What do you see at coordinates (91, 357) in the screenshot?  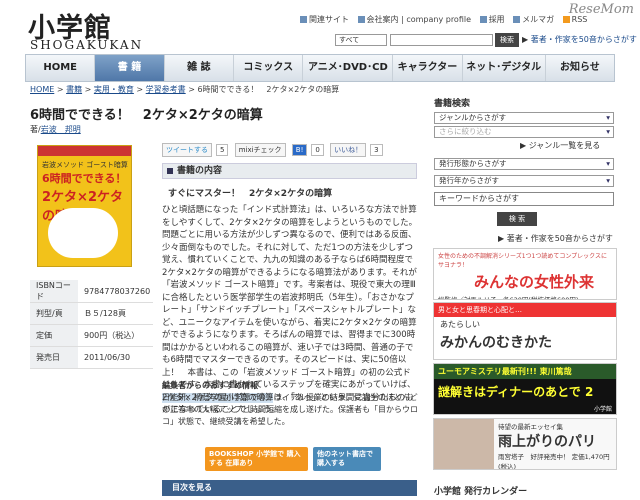 I see `table-row: 発売日 2011/06/30` at bounding box center [91, 357].